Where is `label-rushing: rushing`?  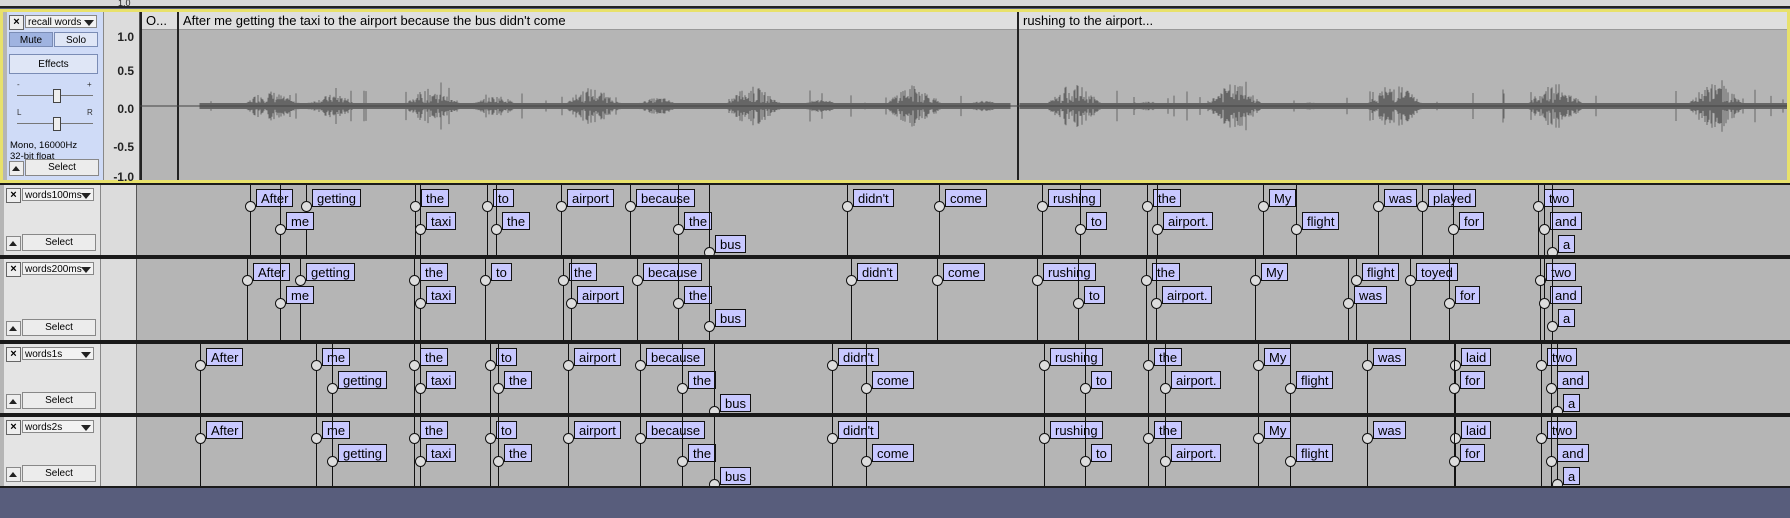
label-rushing: rushing is located at coordinates (1069, 272).